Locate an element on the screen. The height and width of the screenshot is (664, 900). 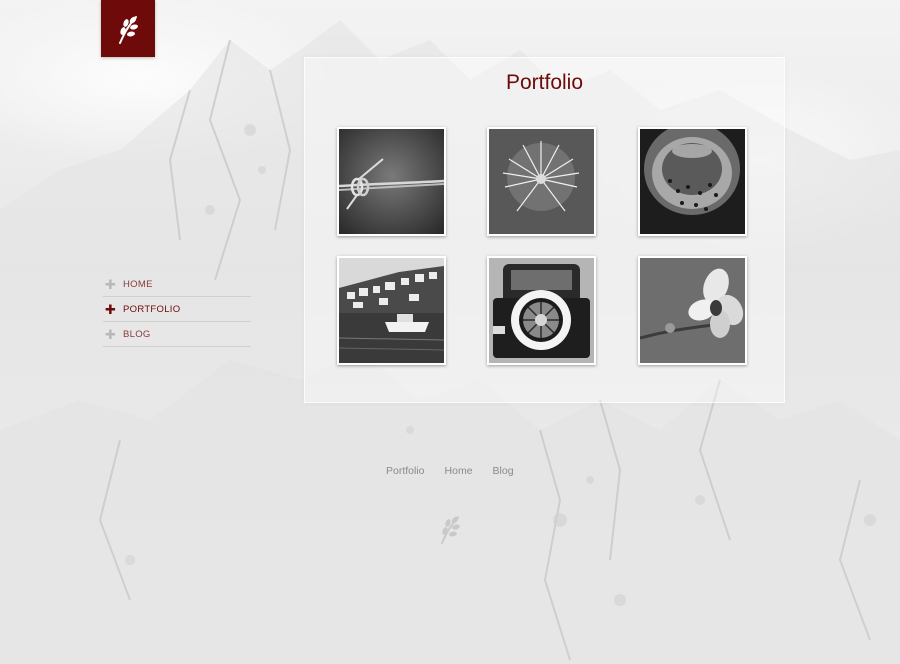
gallery-thumbnail-dandelion is located at coordinates (541, 181).